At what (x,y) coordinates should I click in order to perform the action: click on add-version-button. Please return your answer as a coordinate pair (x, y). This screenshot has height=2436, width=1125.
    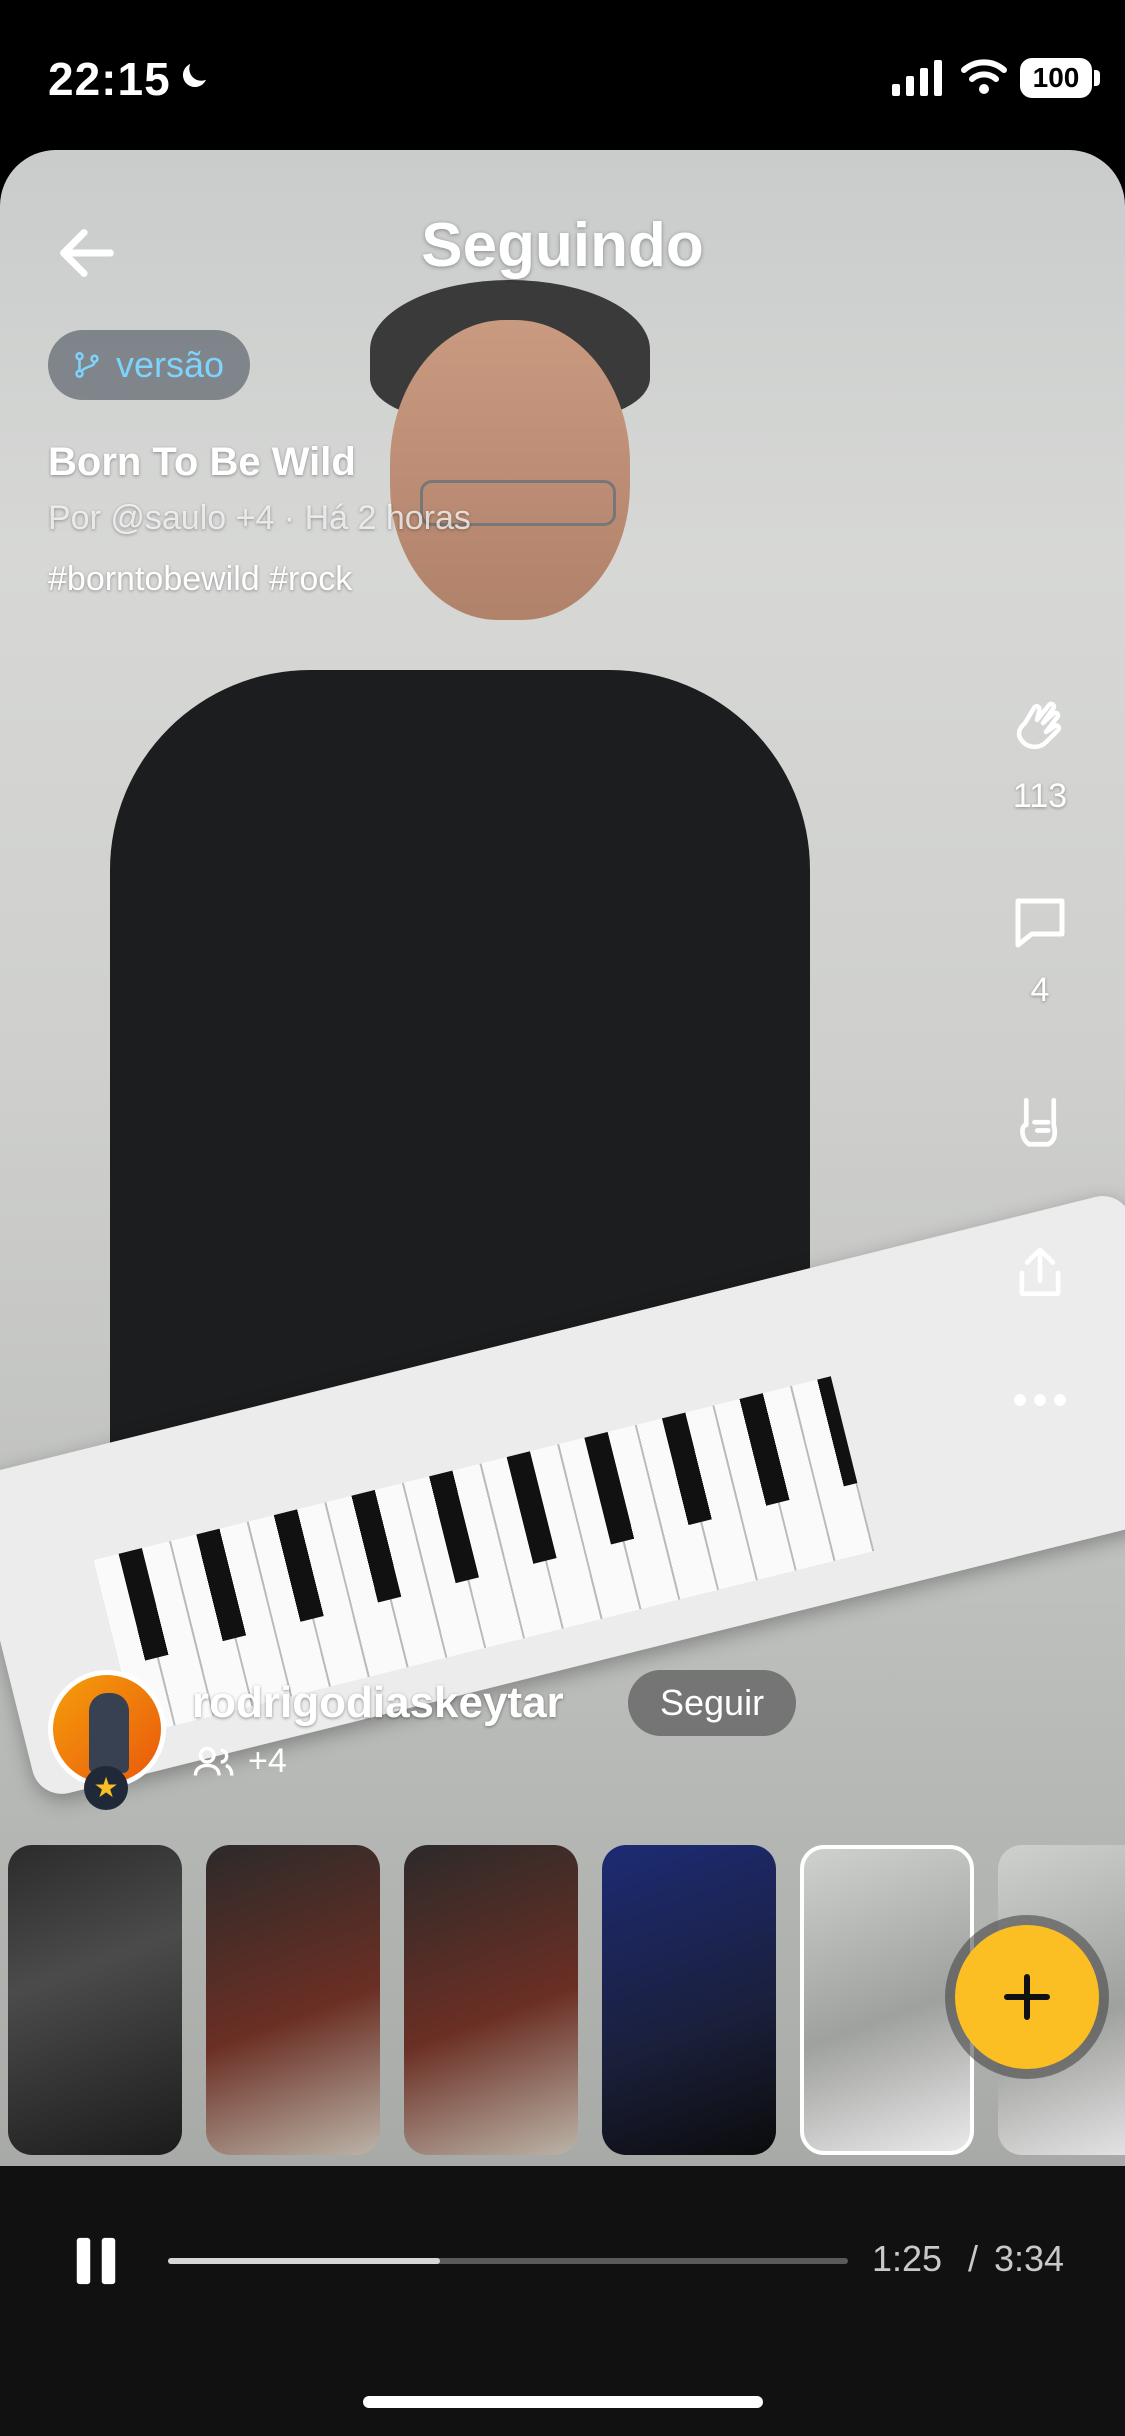
    Looking at the image, I should click on (1027, 1997).